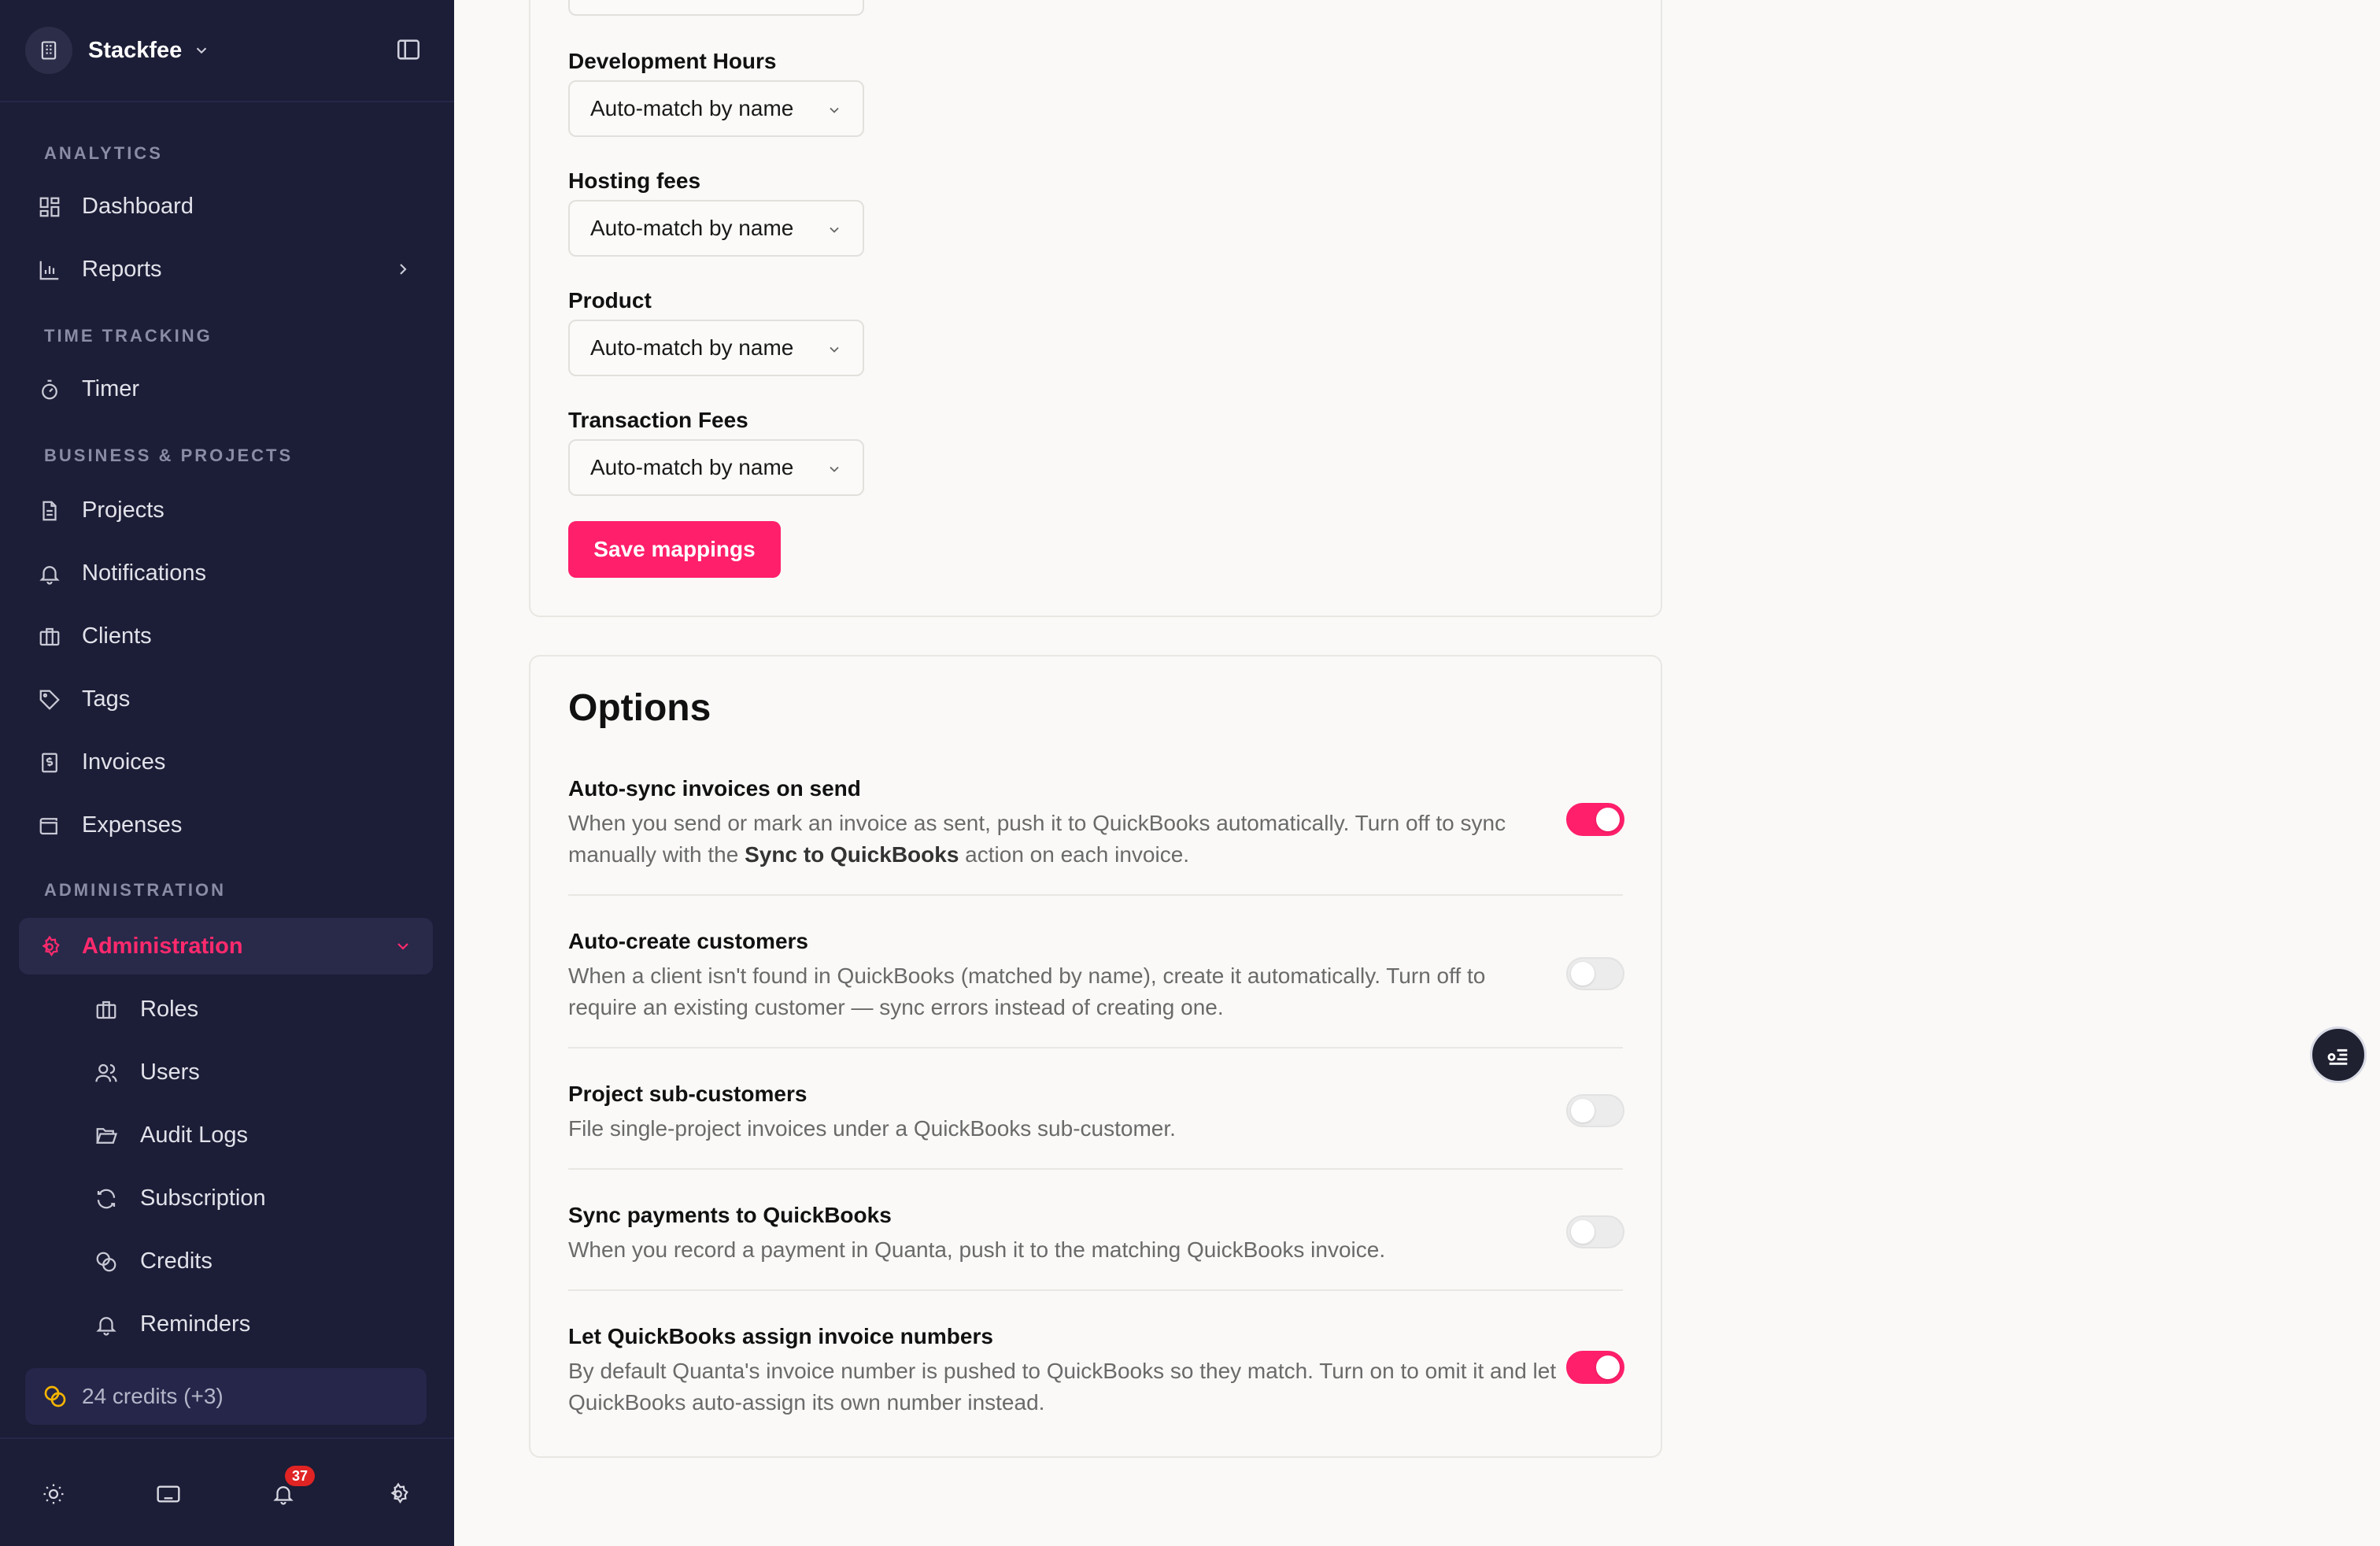 The width and height of the screenshot is (2380, 1546). I want to click on invoice-icon, so click(49, 763).